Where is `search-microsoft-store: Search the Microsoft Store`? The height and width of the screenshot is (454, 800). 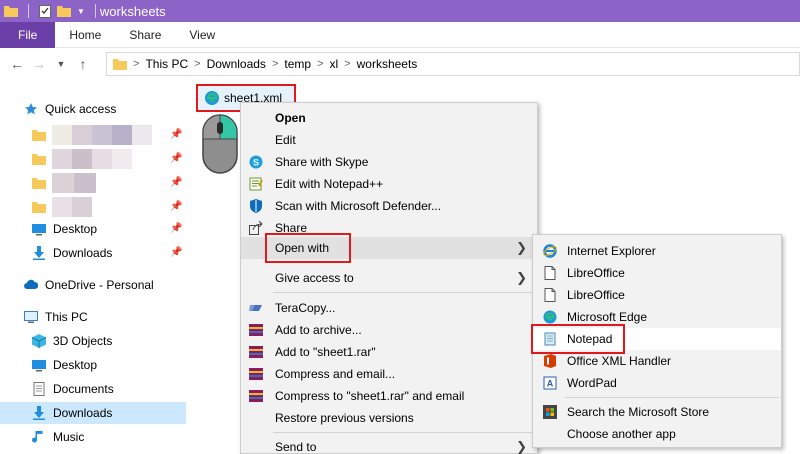 search-microsoft-store: Search the Microsoft Store is located at coordinates (657, 412).